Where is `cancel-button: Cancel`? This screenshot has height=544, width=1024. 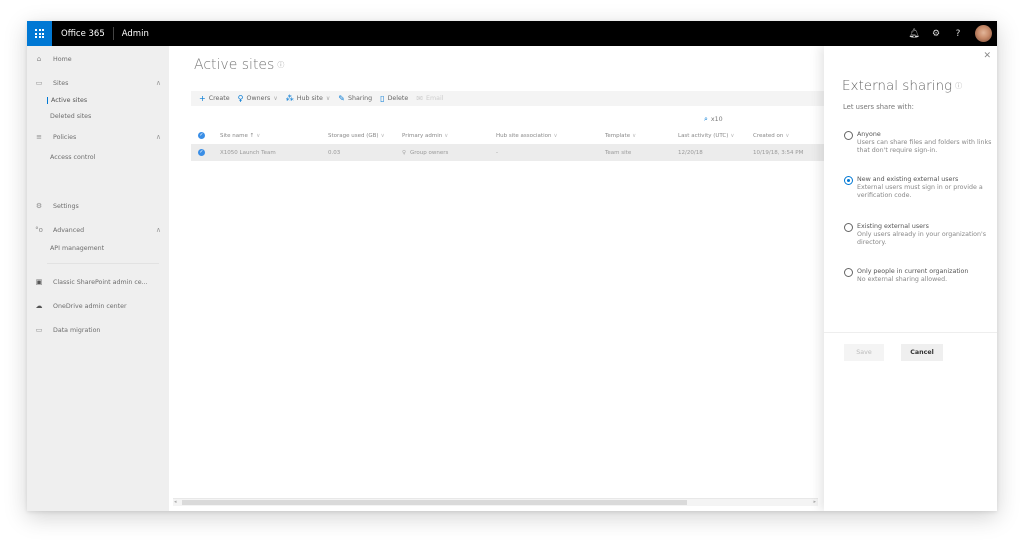 cancel-button: Cancel is located at coordinates (922, 352).